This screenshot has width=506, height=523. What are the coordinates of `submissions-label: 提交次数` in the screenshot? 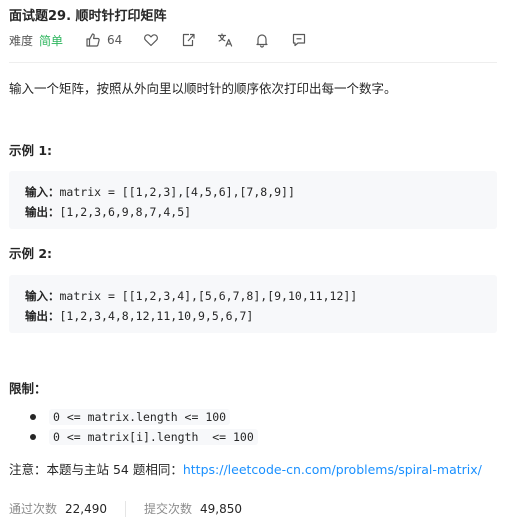 It's located at (168, 509).